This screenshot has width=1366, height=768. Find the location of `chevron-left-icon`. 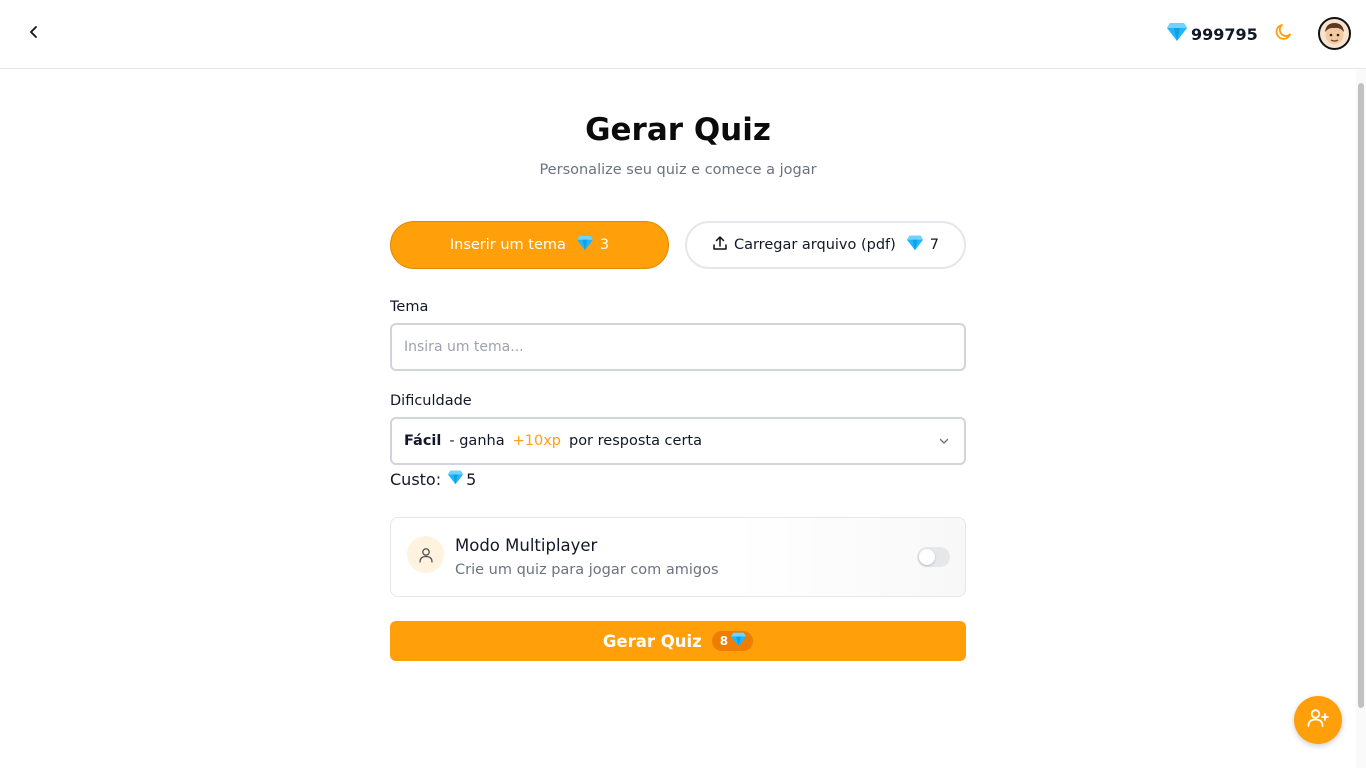

chevron-left-icon is located at coordinates (34, 34).